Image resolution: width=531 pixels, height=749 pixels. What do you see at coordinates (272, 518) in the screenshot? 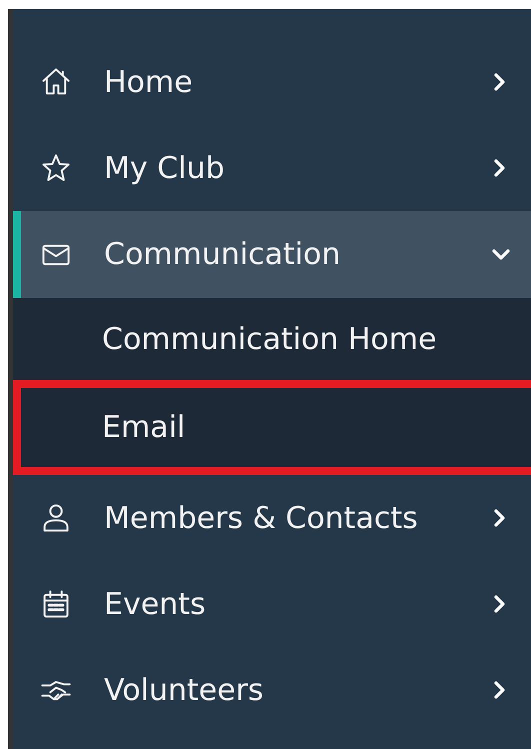
I see `menu-item: Members & Contacts` at bounding box center [272, 518].